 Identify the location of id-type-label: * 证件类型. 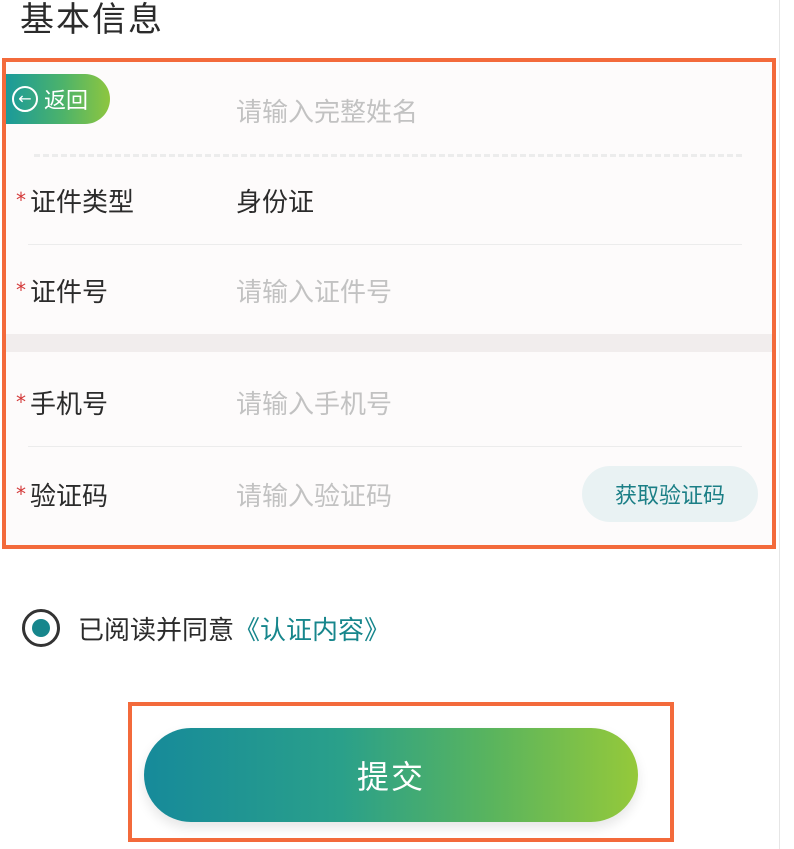
(75, 203).